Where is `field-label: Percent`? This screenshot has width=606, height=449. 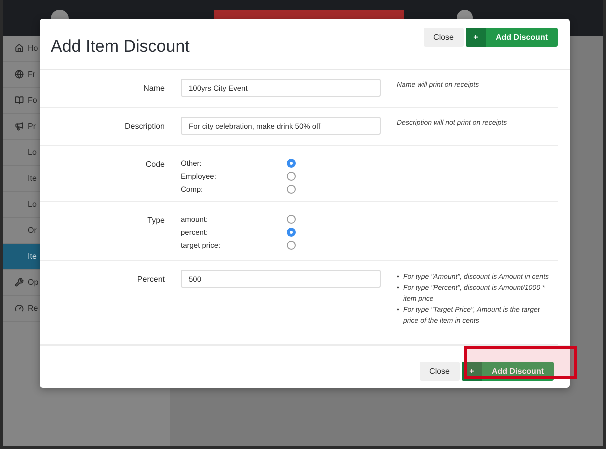
field-label: Percent is located at coordinates (150, 280).